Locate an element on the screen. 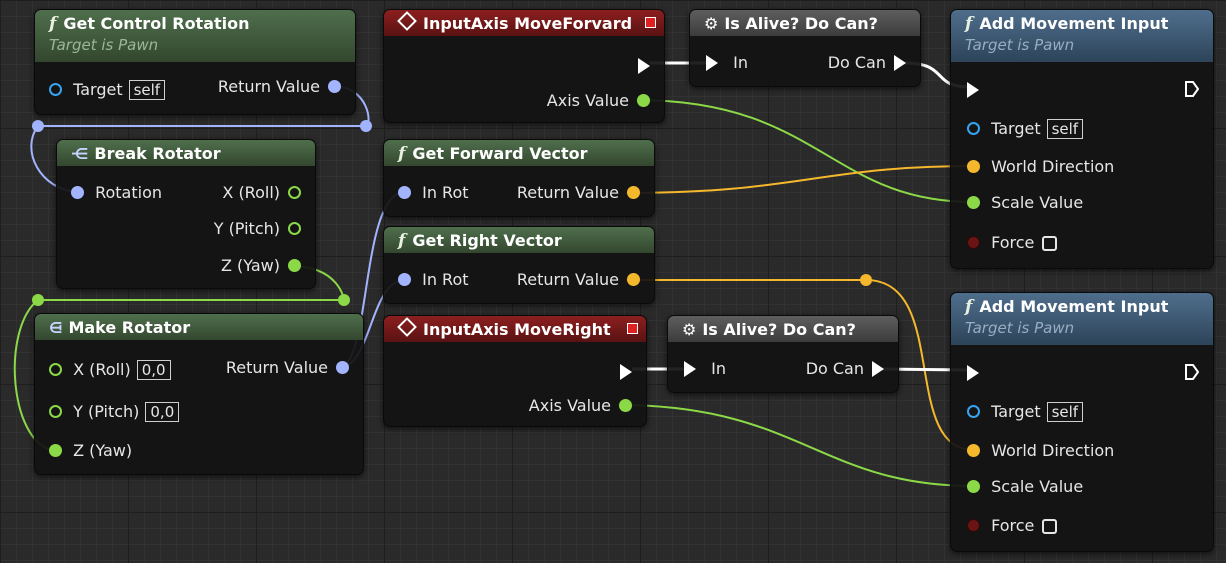  pin-row-x: X (Roll) is located at coordinates (261, 193).